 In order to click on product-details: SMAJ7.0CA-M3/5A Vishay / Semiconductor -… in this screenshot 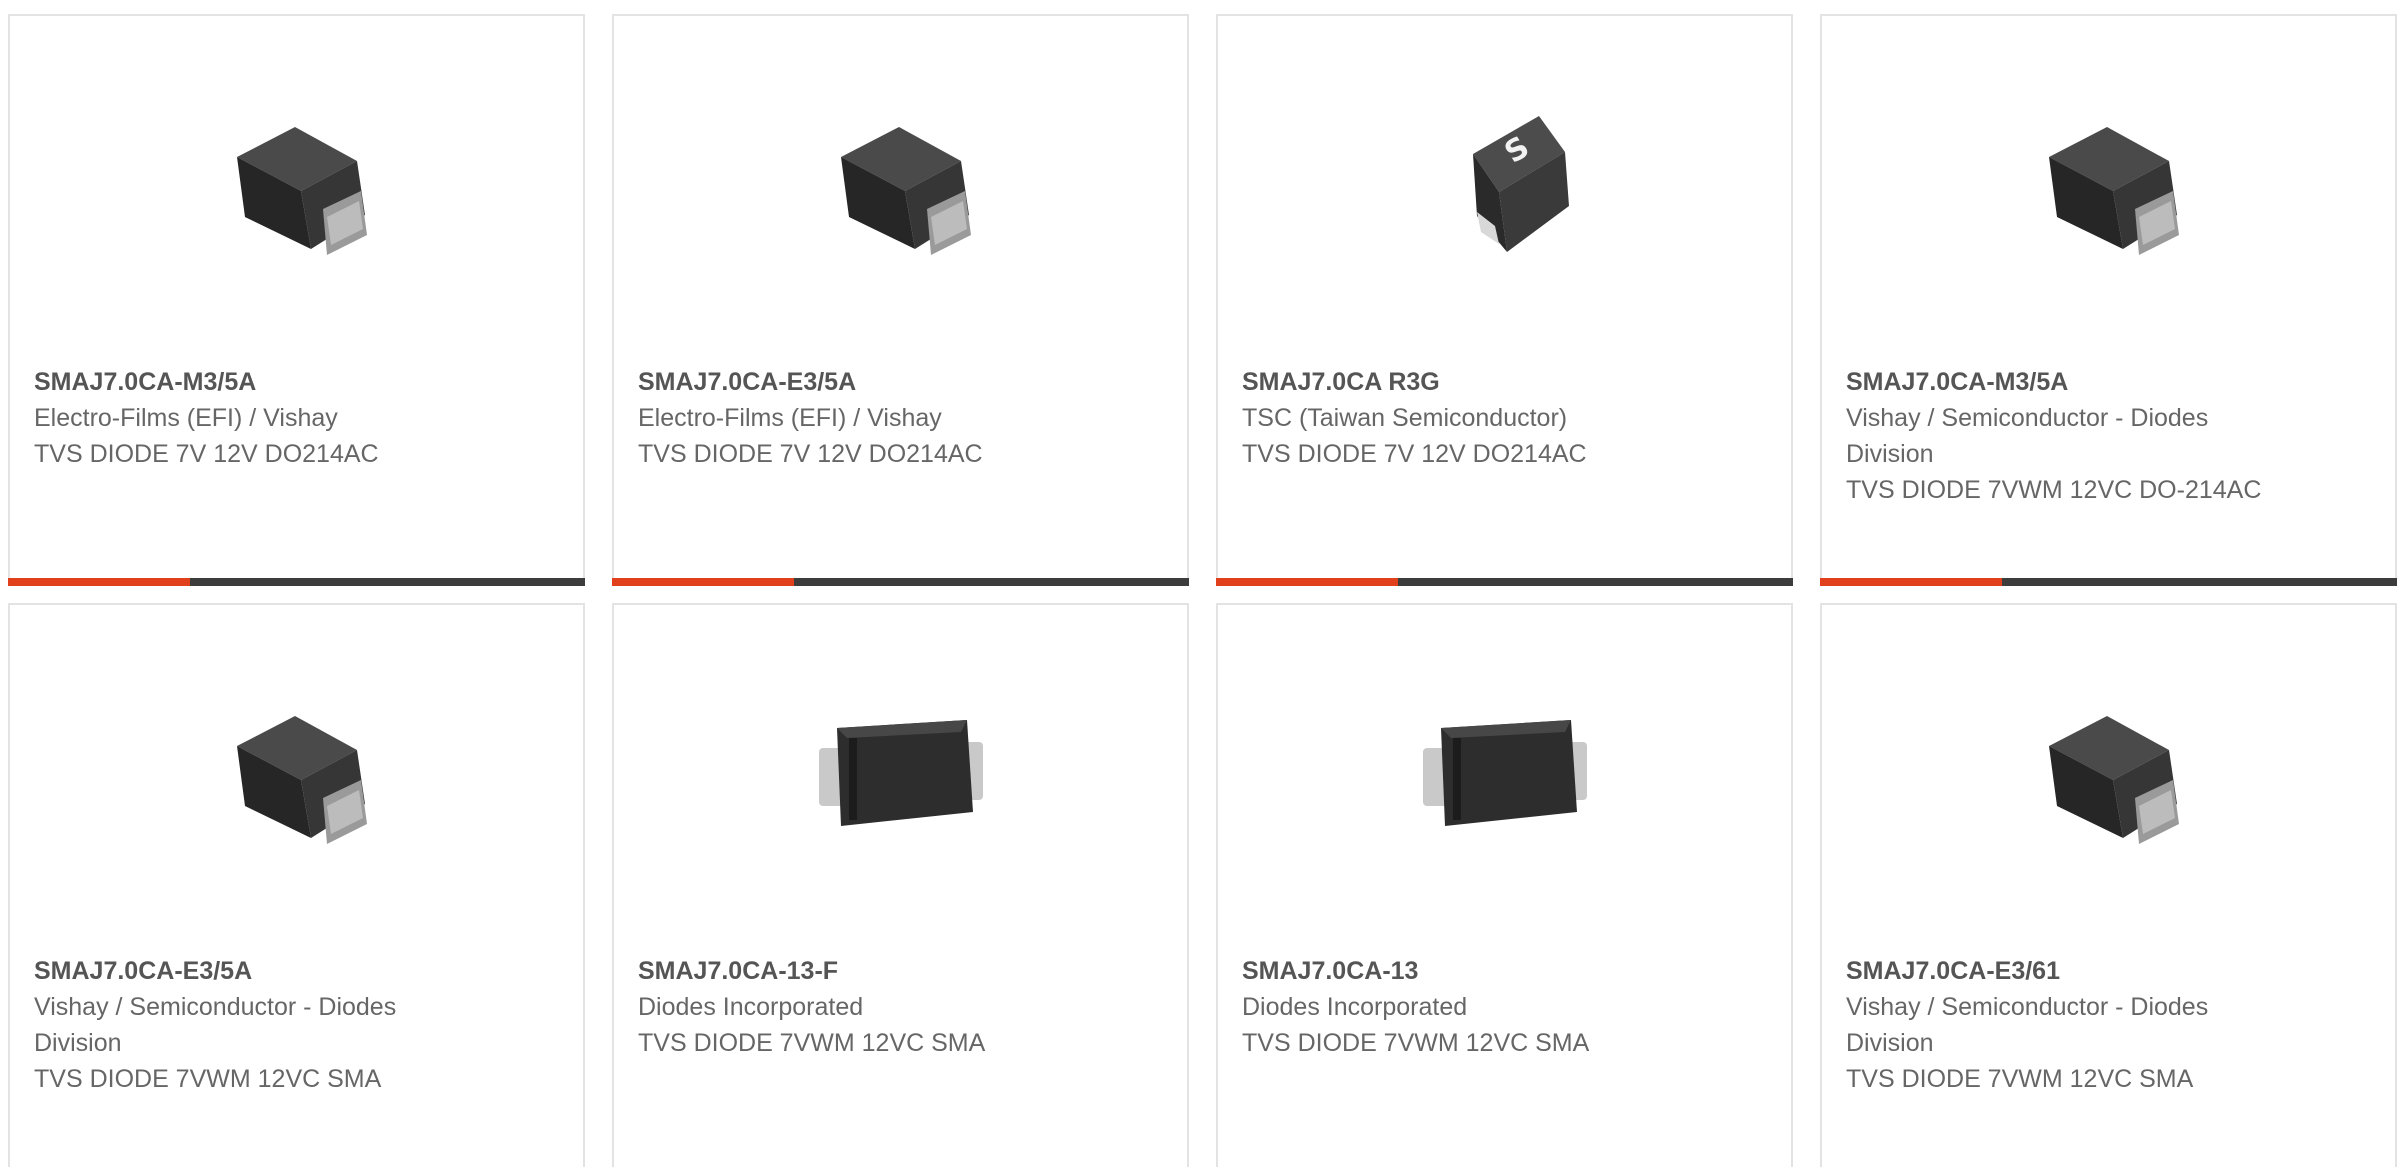, I will do `click(2061, 436)`.